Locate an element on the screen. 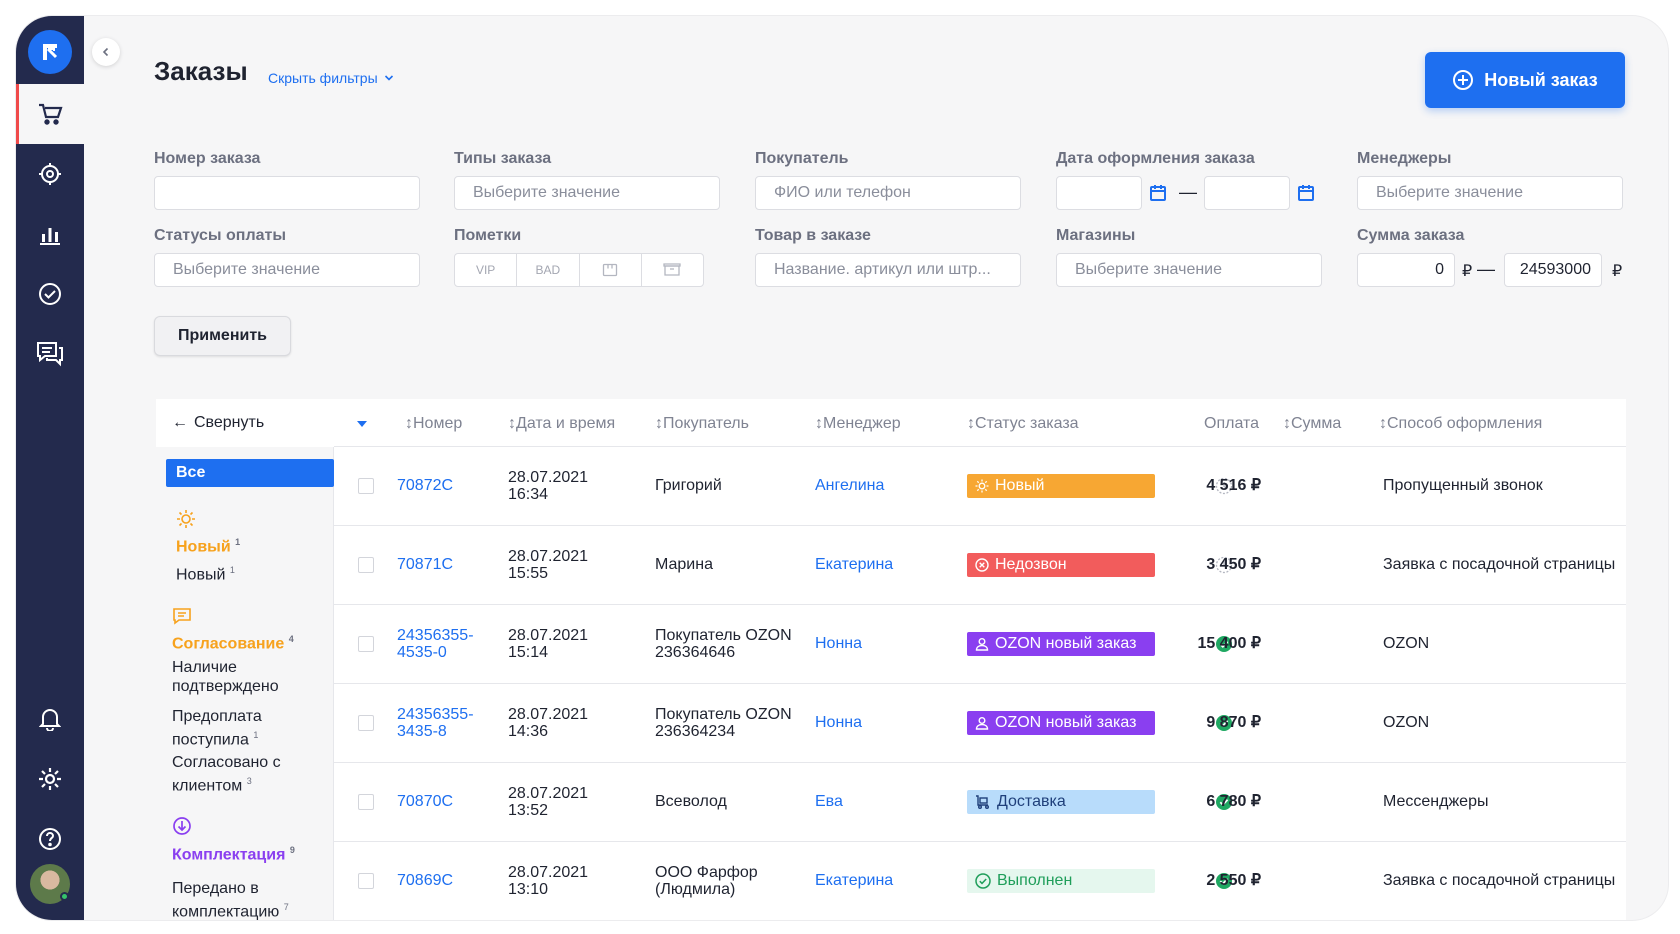 This screenshot has height=934, width=1680. date-from-input is located at coordinates (1099, 193).